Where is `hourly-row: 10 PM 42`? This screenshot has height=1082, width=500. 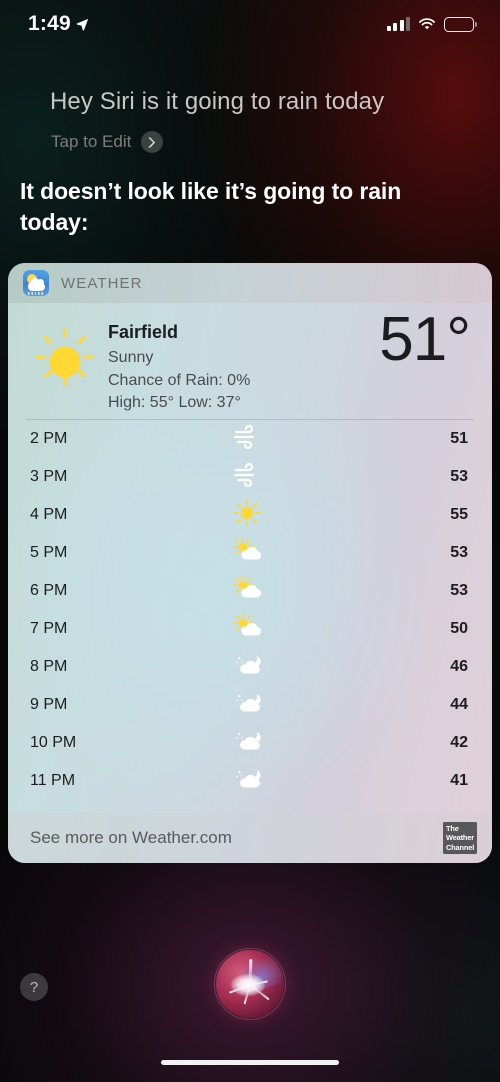 hourly-row: 10 PM 42 is located at coordinates (249, 743).